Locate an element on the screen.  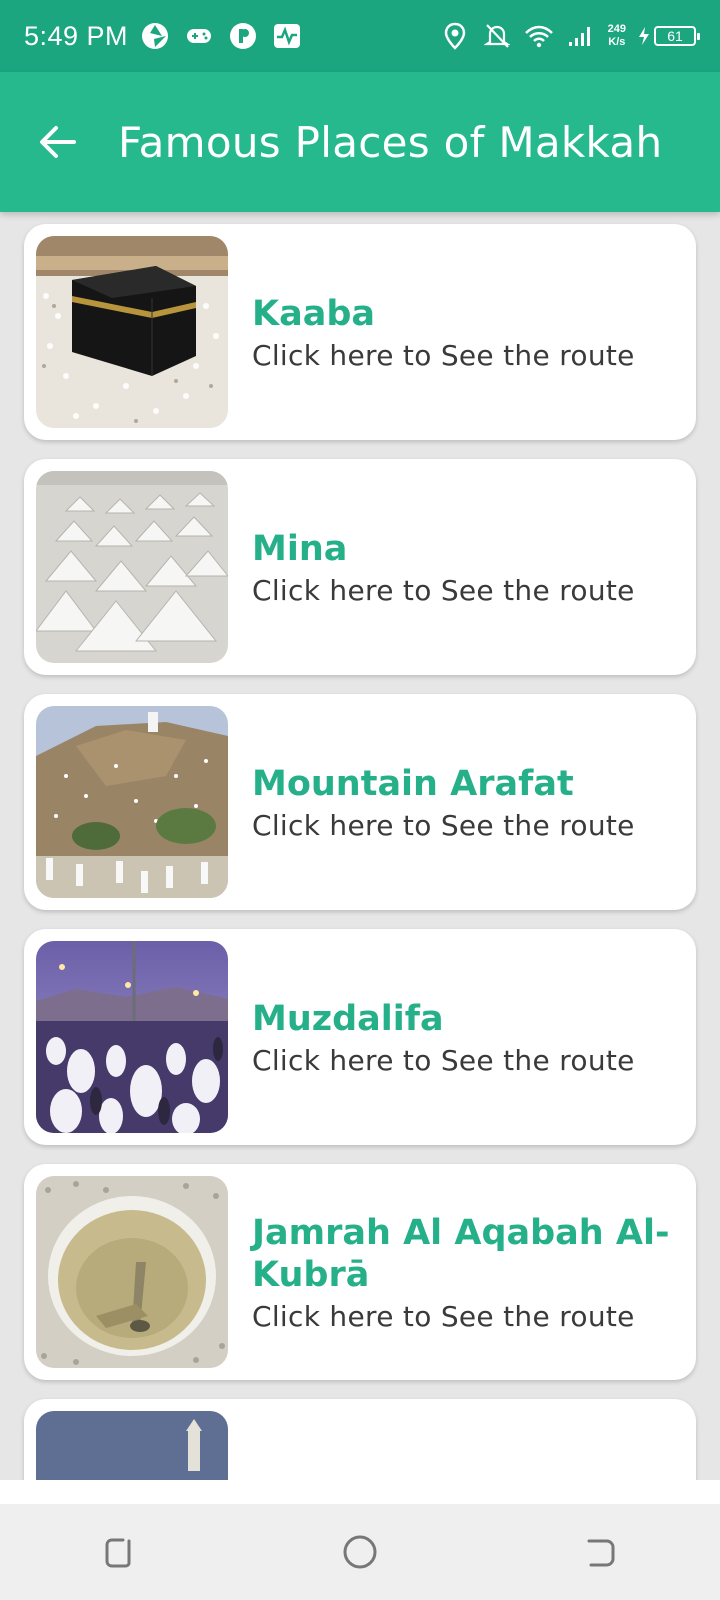
battery-level: 61 is located at coordinates (677, 36).